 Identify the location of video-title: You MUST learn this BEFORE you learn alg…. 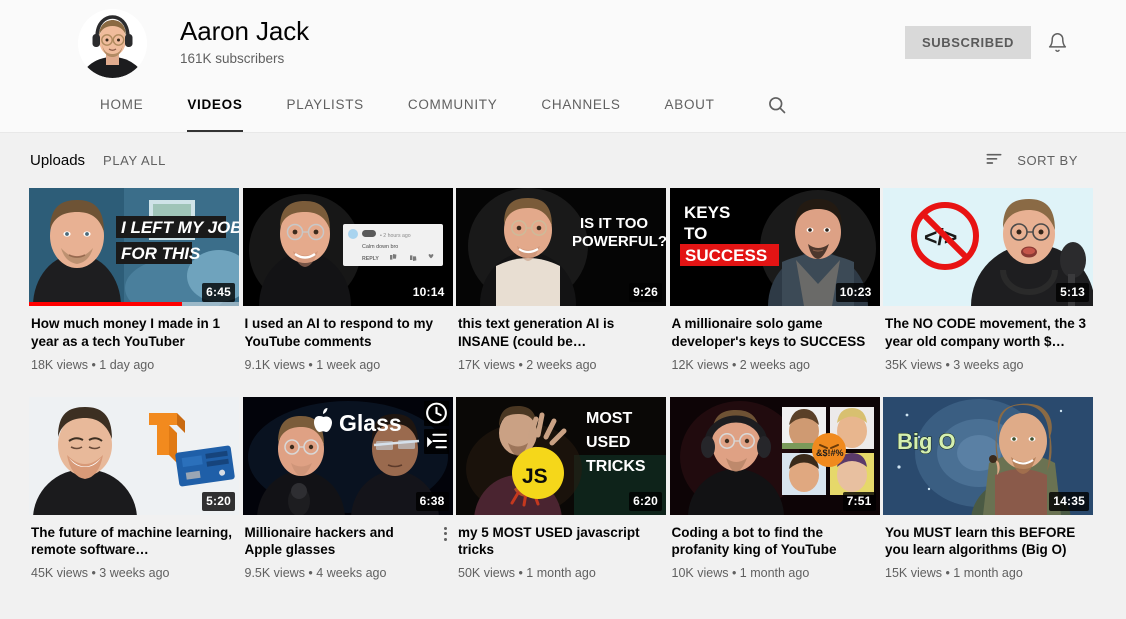
(989, 542).